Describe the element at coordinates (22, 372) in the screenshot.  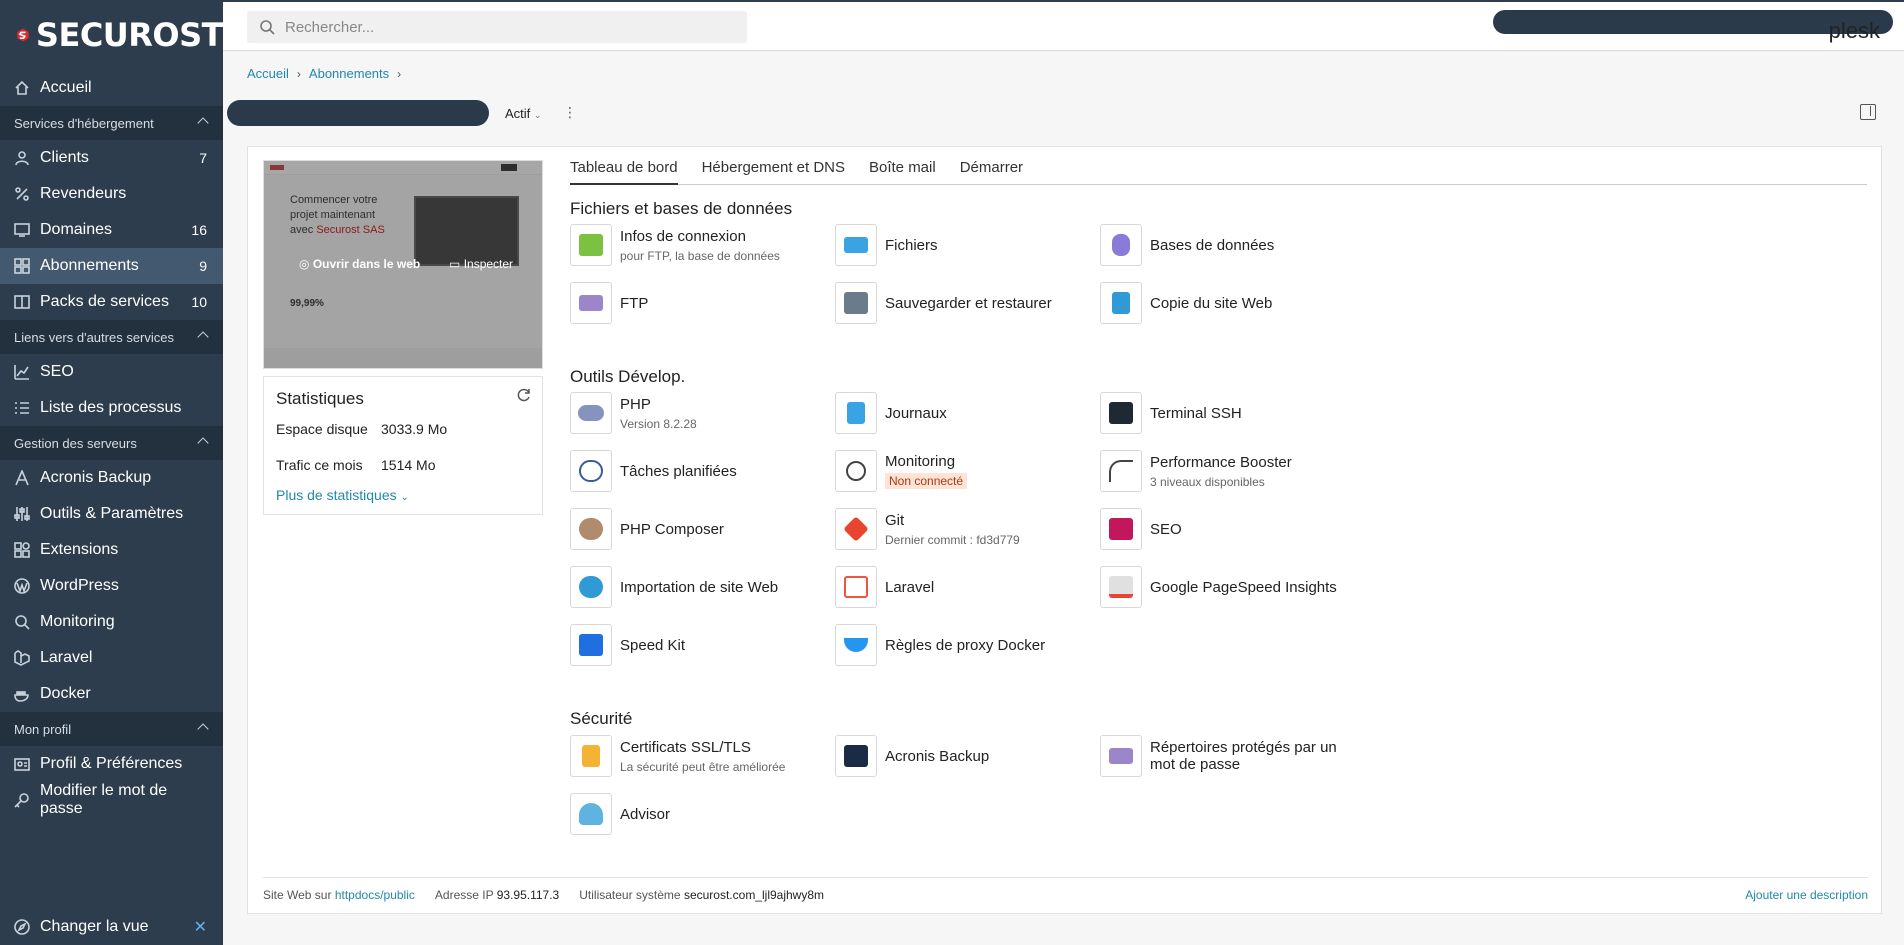
I see `chart-icon` at that location.